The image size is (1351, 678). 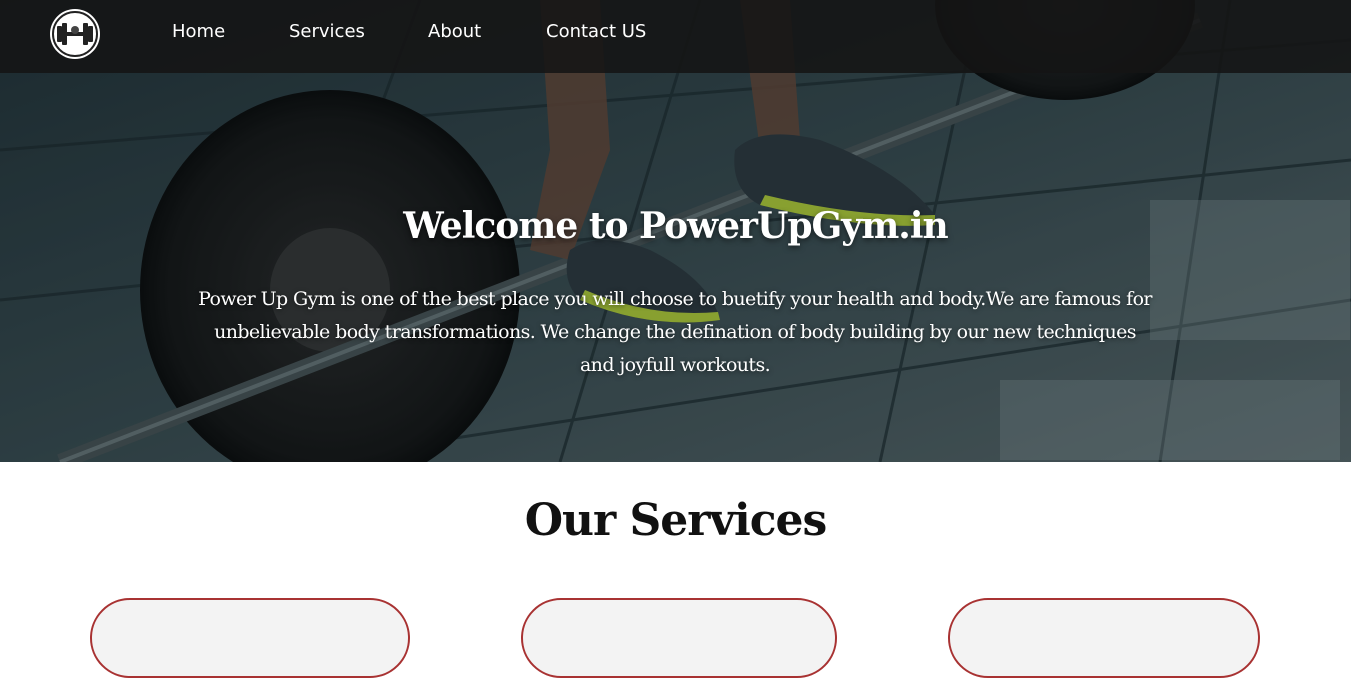 I want to click on nav-link-services: Services, so click(x=327, y=32).